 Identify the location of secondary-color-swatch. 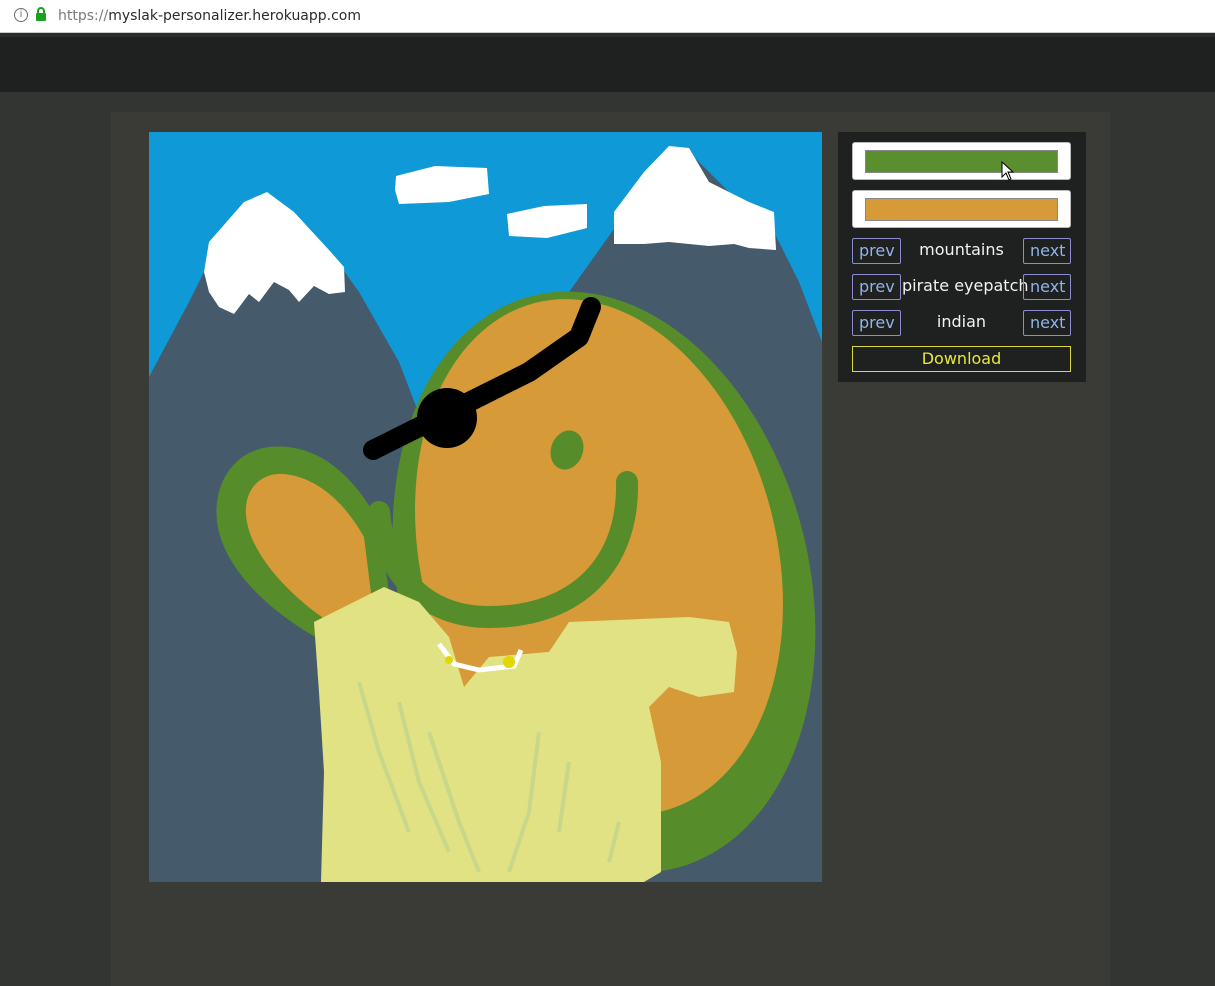
(961, 209).